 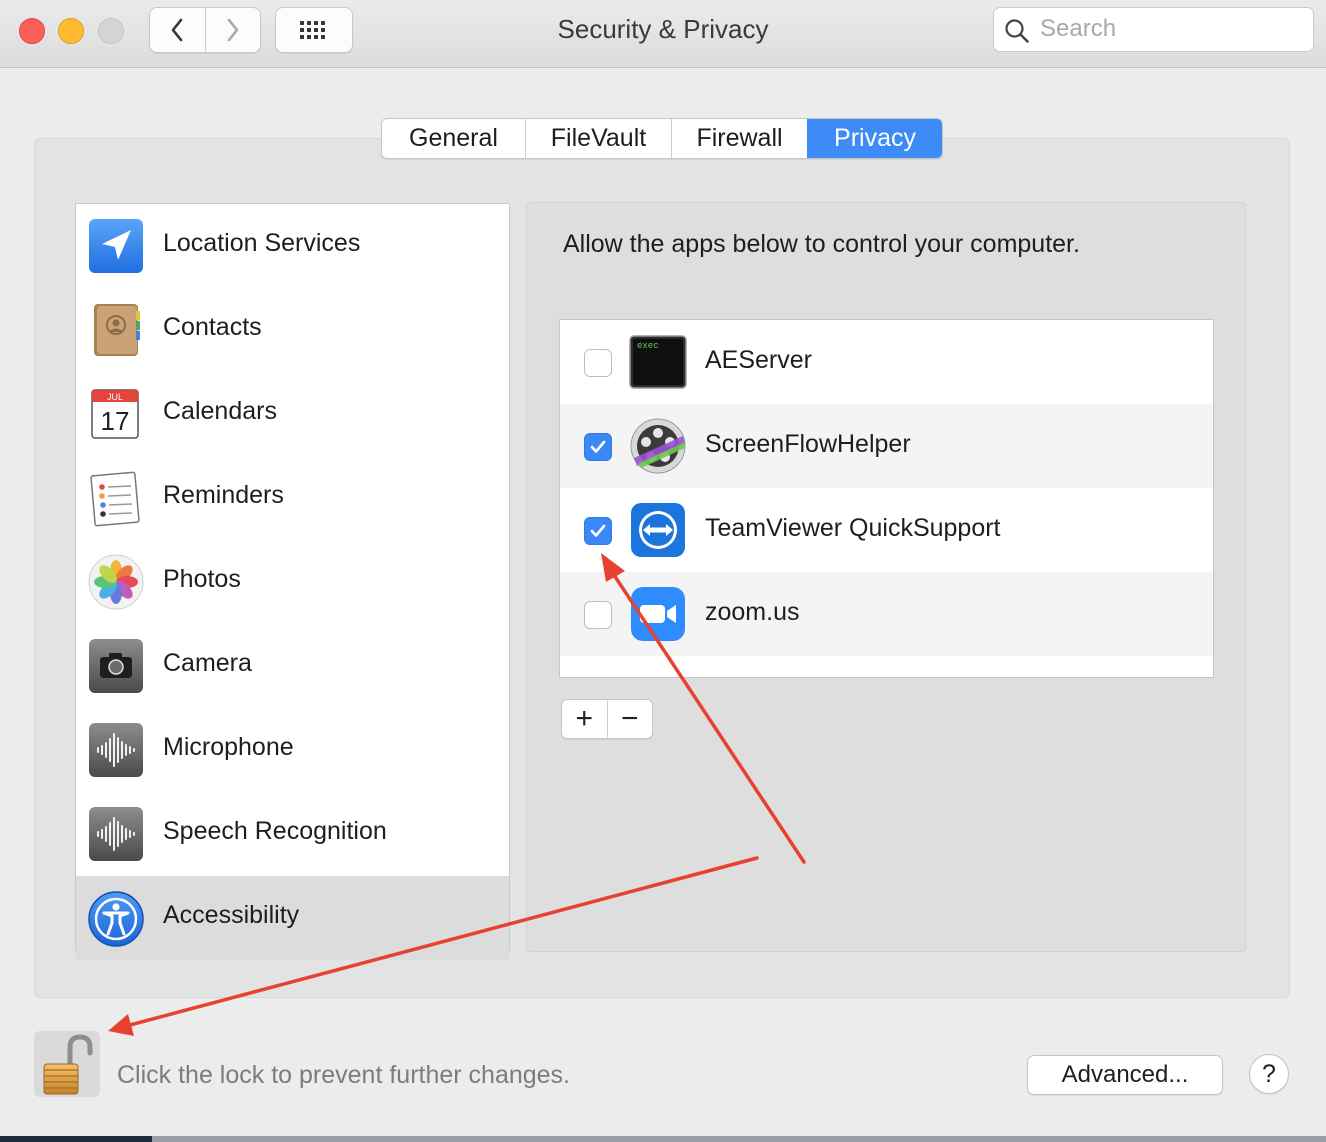 I want to click on category-label: Reminders, so click(x=223, y=495).